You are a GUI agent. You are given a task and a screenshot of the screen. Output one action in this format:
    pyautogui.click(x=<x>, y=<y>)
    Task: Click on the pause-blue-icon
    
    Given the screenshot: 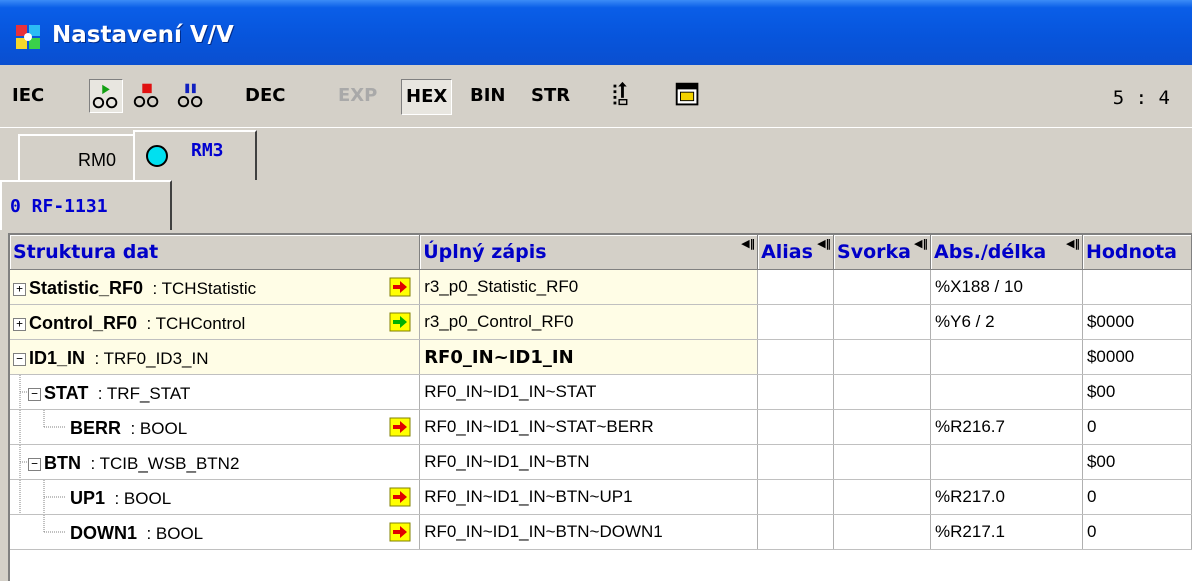 What is the action you would take?
    pyautogui.click(x=192, y=96)
    